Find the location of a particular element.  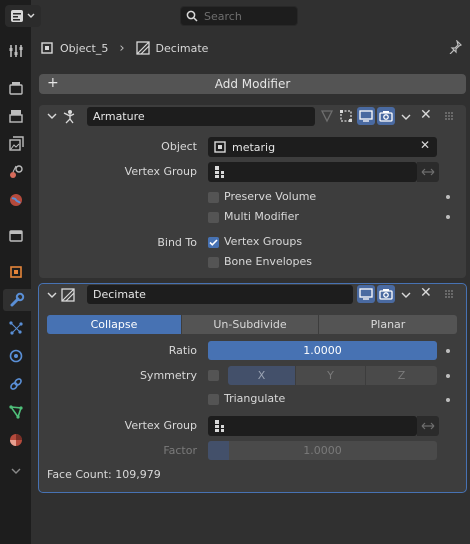

properties-editor-icon is located at coordinates (17, 16).